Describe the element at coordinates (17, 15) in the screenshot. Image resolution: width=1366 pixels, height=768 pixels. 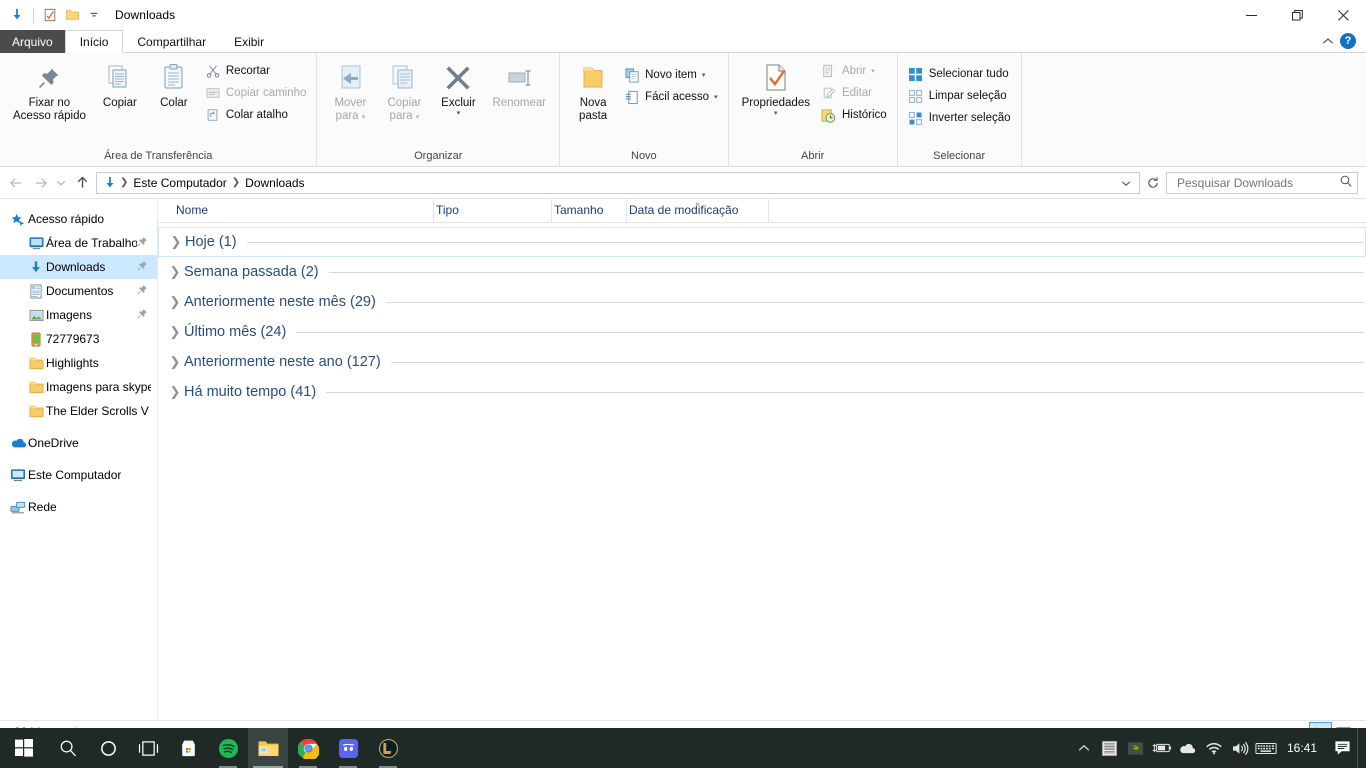
I see `downloads-arrow-icon` at that location.